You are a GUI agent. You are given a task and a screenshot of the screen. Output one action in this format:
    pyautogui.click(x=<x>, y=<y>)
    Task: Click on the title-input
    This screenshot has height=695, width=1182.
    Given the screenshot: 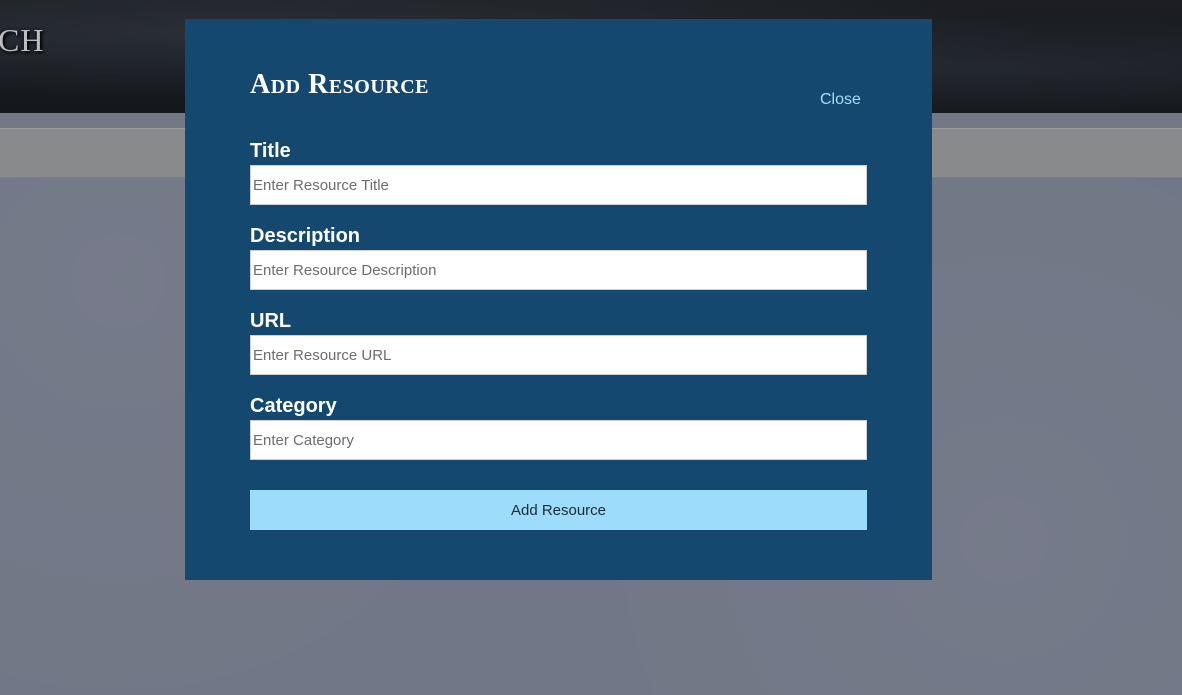 What is the action you would take?
    pyautogui.click(x=558, y=185)
    